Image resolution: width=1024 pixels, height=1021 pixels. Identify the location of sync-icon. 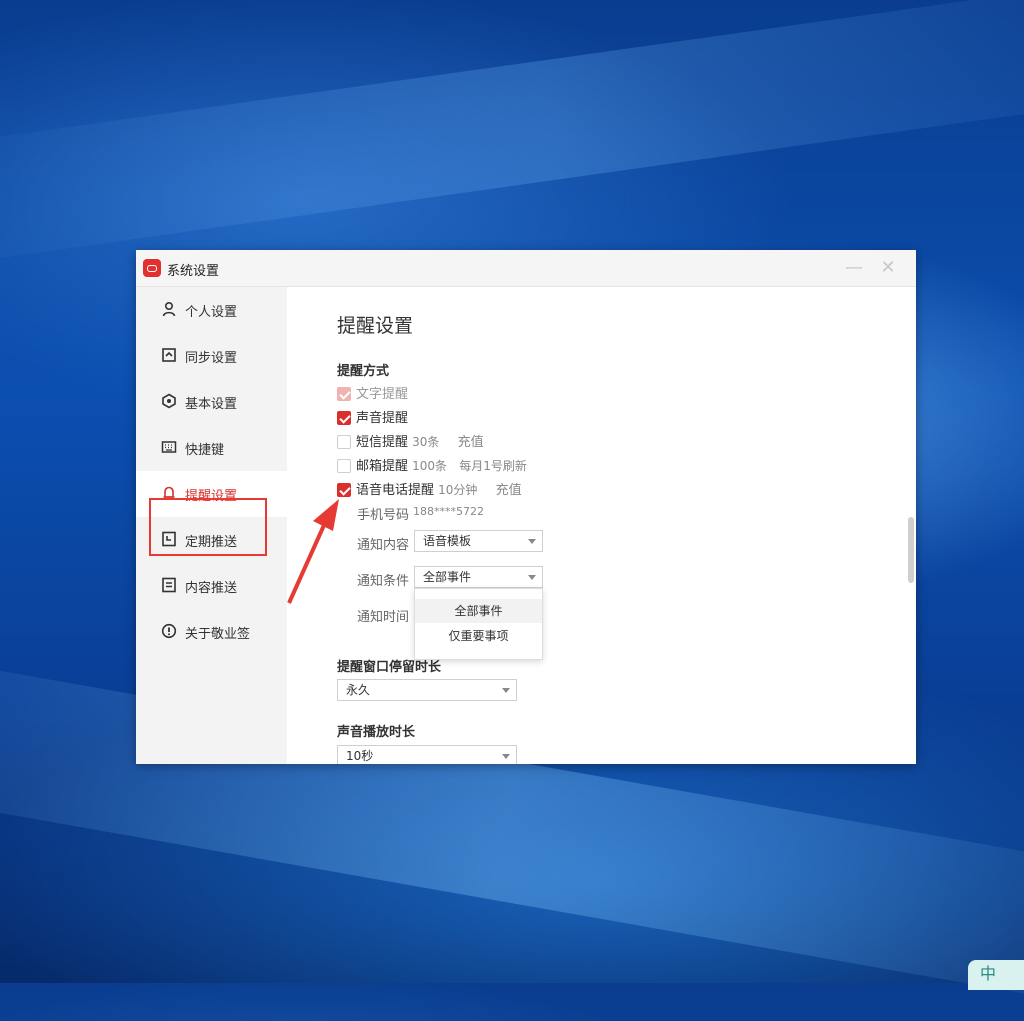
(169, 355).